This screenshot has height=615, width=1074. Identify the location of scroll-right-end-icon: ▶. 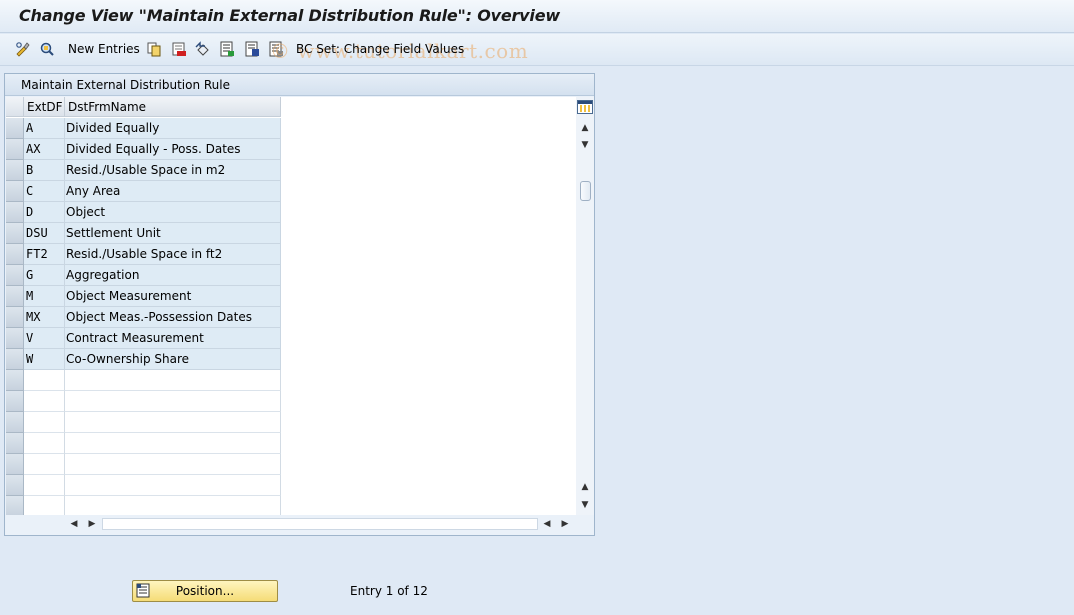
(565, 524).